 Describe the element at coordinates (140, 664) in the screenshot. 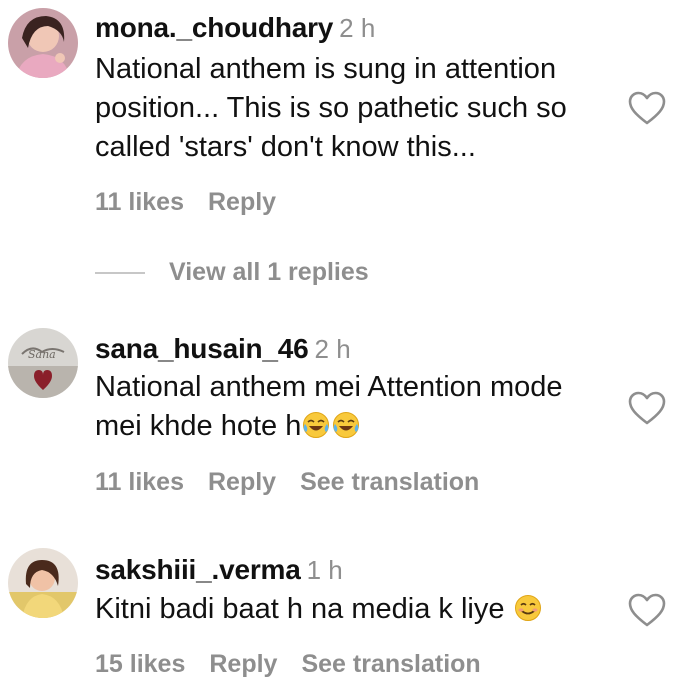

I see `likes-count: 15 likes` at that location.